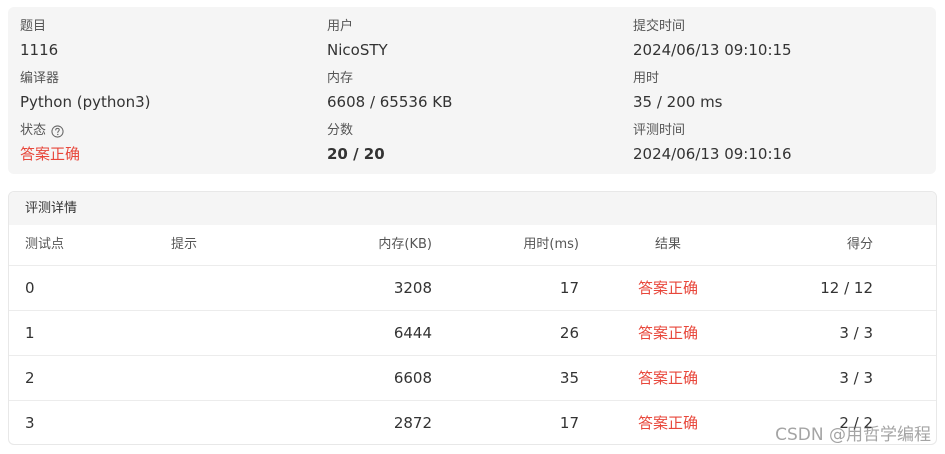 The width and height of the screenshot is (945, 454). Describe the element at coordinates (50, 143) in the screenshot. I see `status-field: 状态 答案正确` at that location.